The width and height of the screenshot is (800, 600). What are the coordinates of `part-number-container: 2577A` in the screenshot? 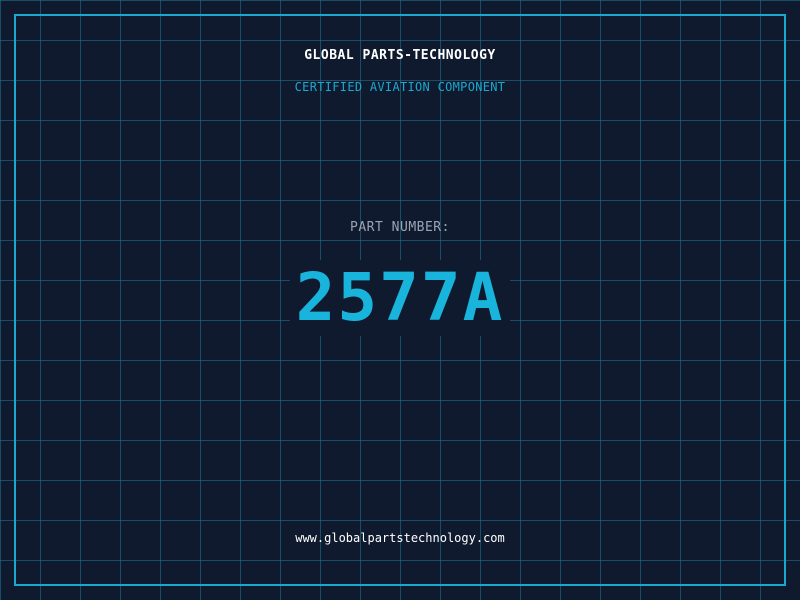 It's located at (400, 298).